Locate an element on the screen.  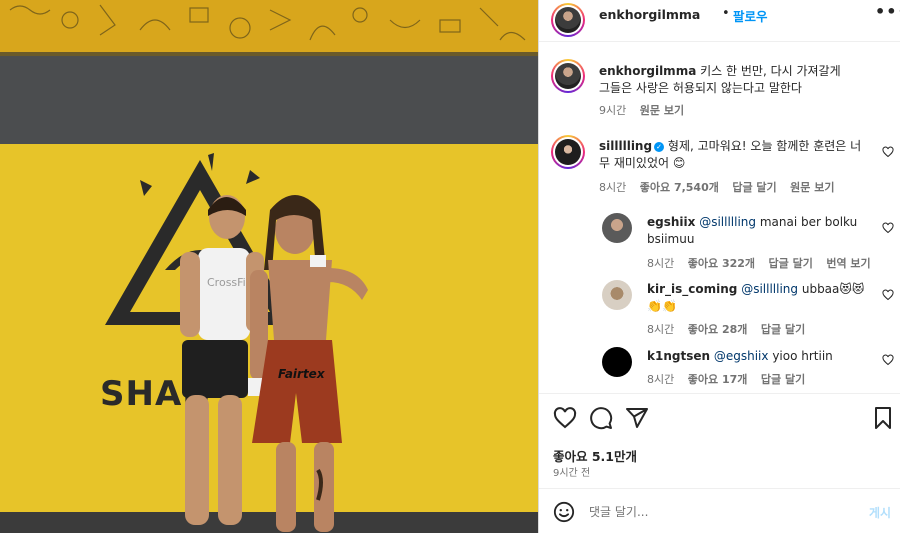
reply-text-line1: manai ber bolku is located at coordinates (808, 222).